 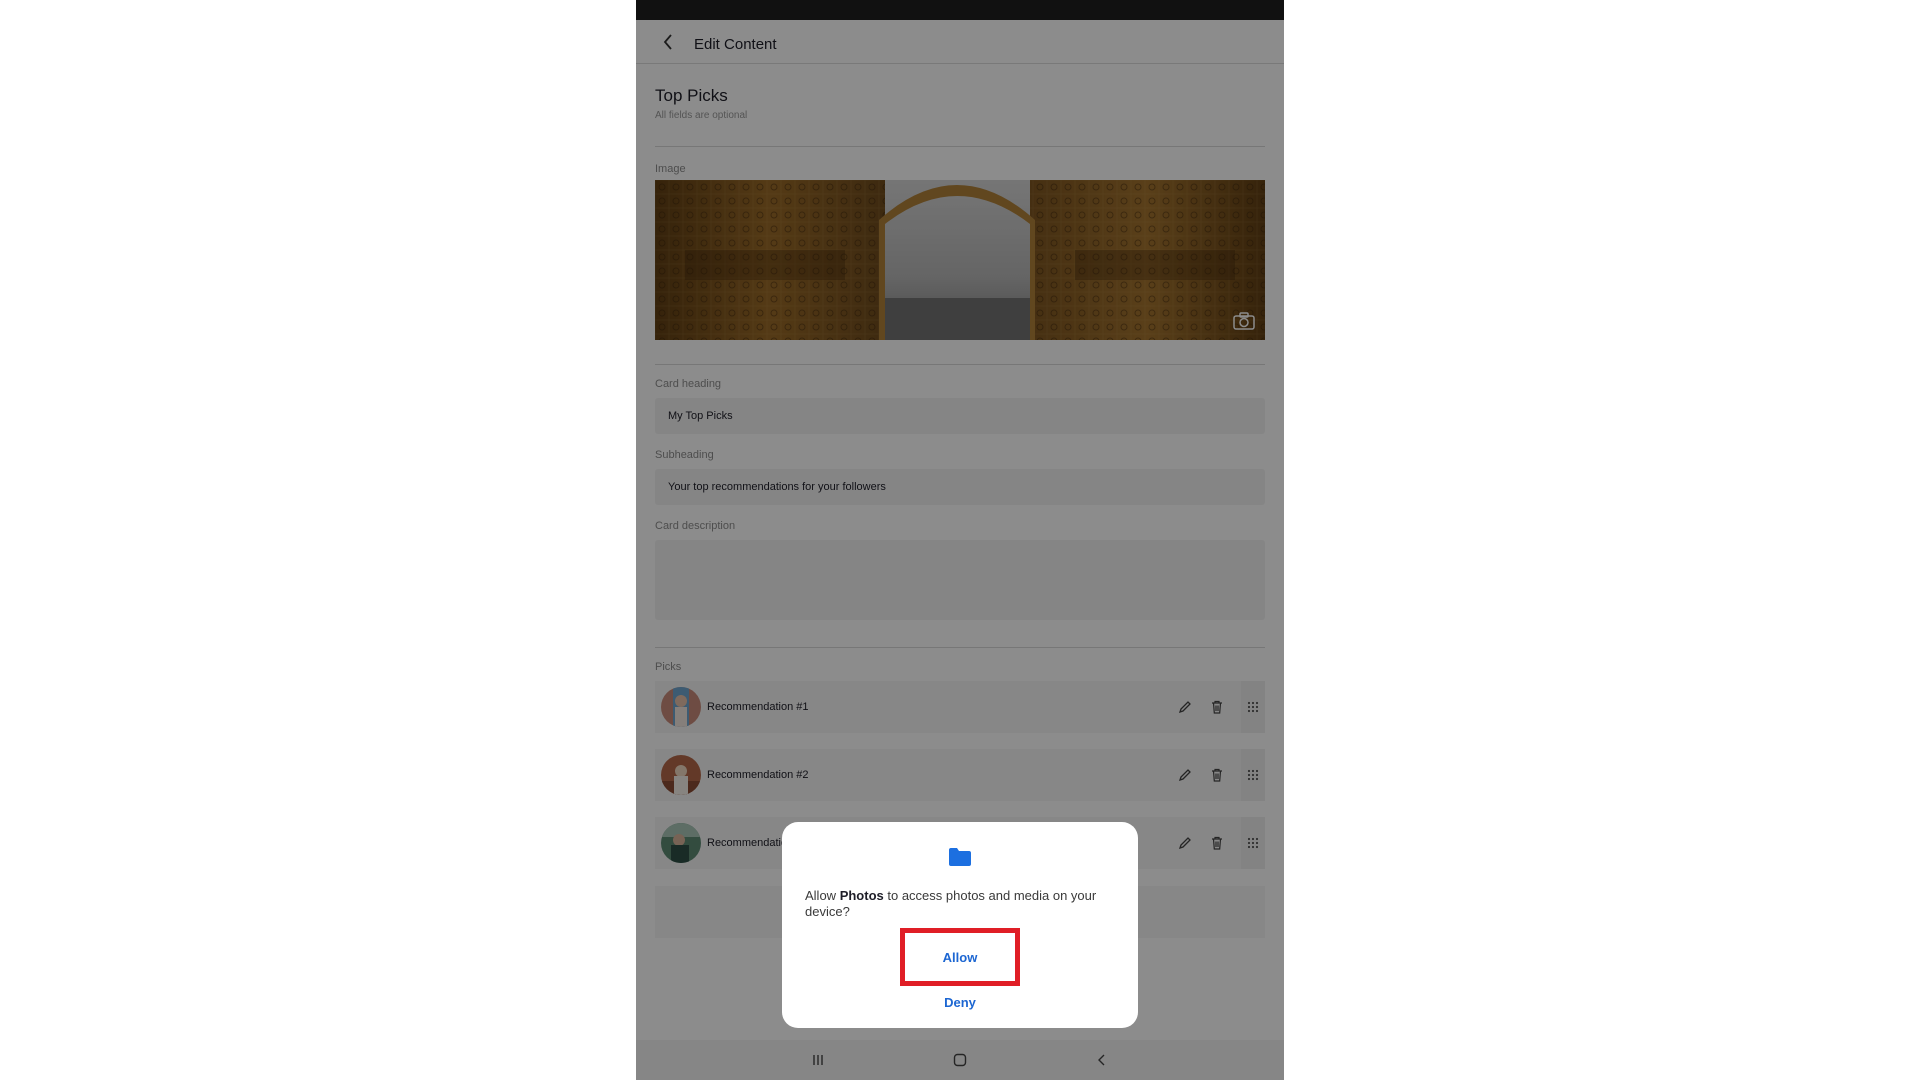 I want to click on message-prefix: Allow, so click(x=822, y=895).